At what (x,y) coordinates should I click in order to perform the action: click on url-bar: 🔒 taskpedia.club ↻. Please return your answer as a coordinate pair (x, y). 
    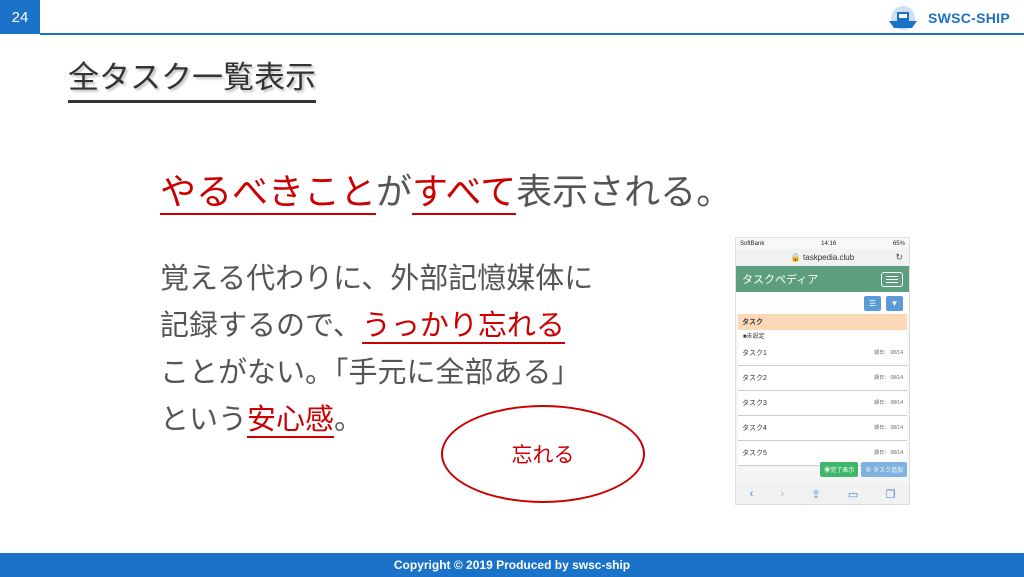
    Looking at the image, I should click on (822, 257).